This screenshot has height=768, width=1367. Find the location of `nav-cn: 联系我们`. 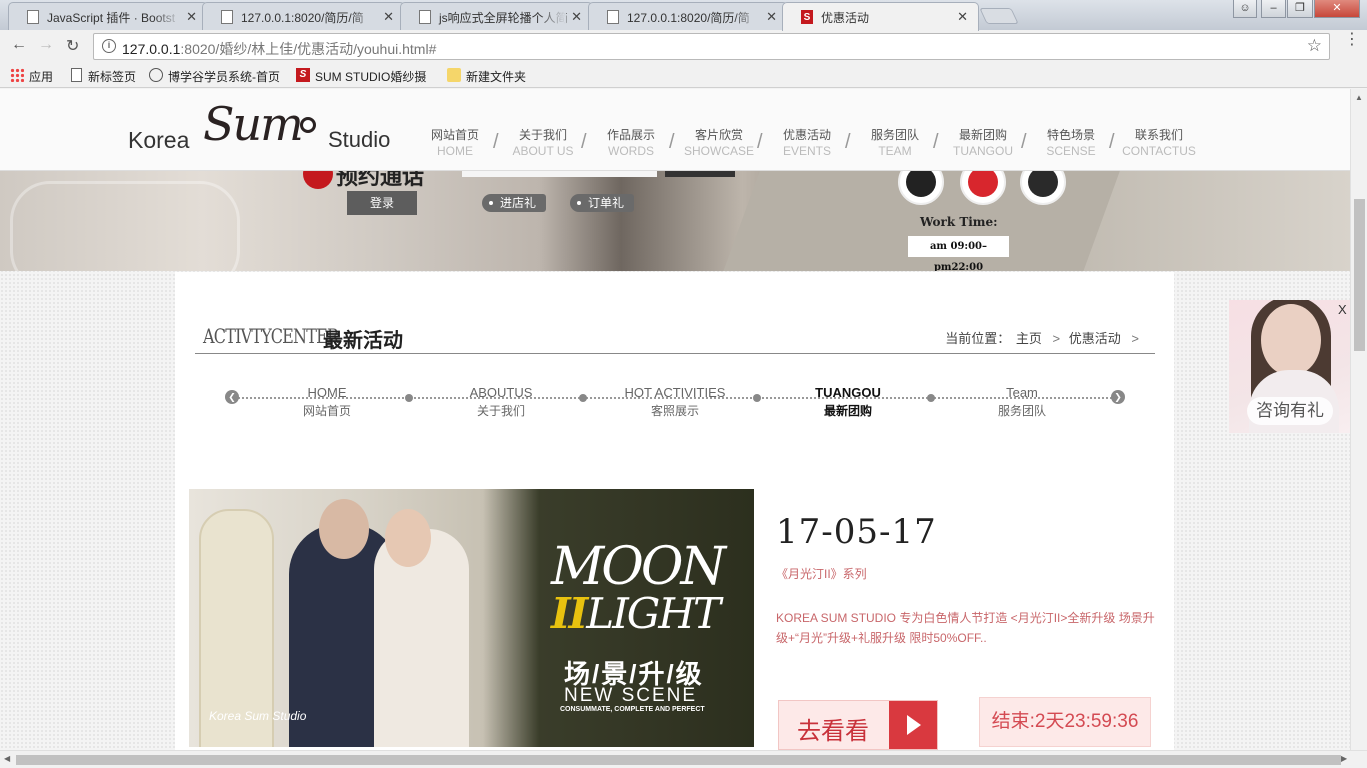

nav-cn: 联系我们 is located at coordinates (1158, 135).